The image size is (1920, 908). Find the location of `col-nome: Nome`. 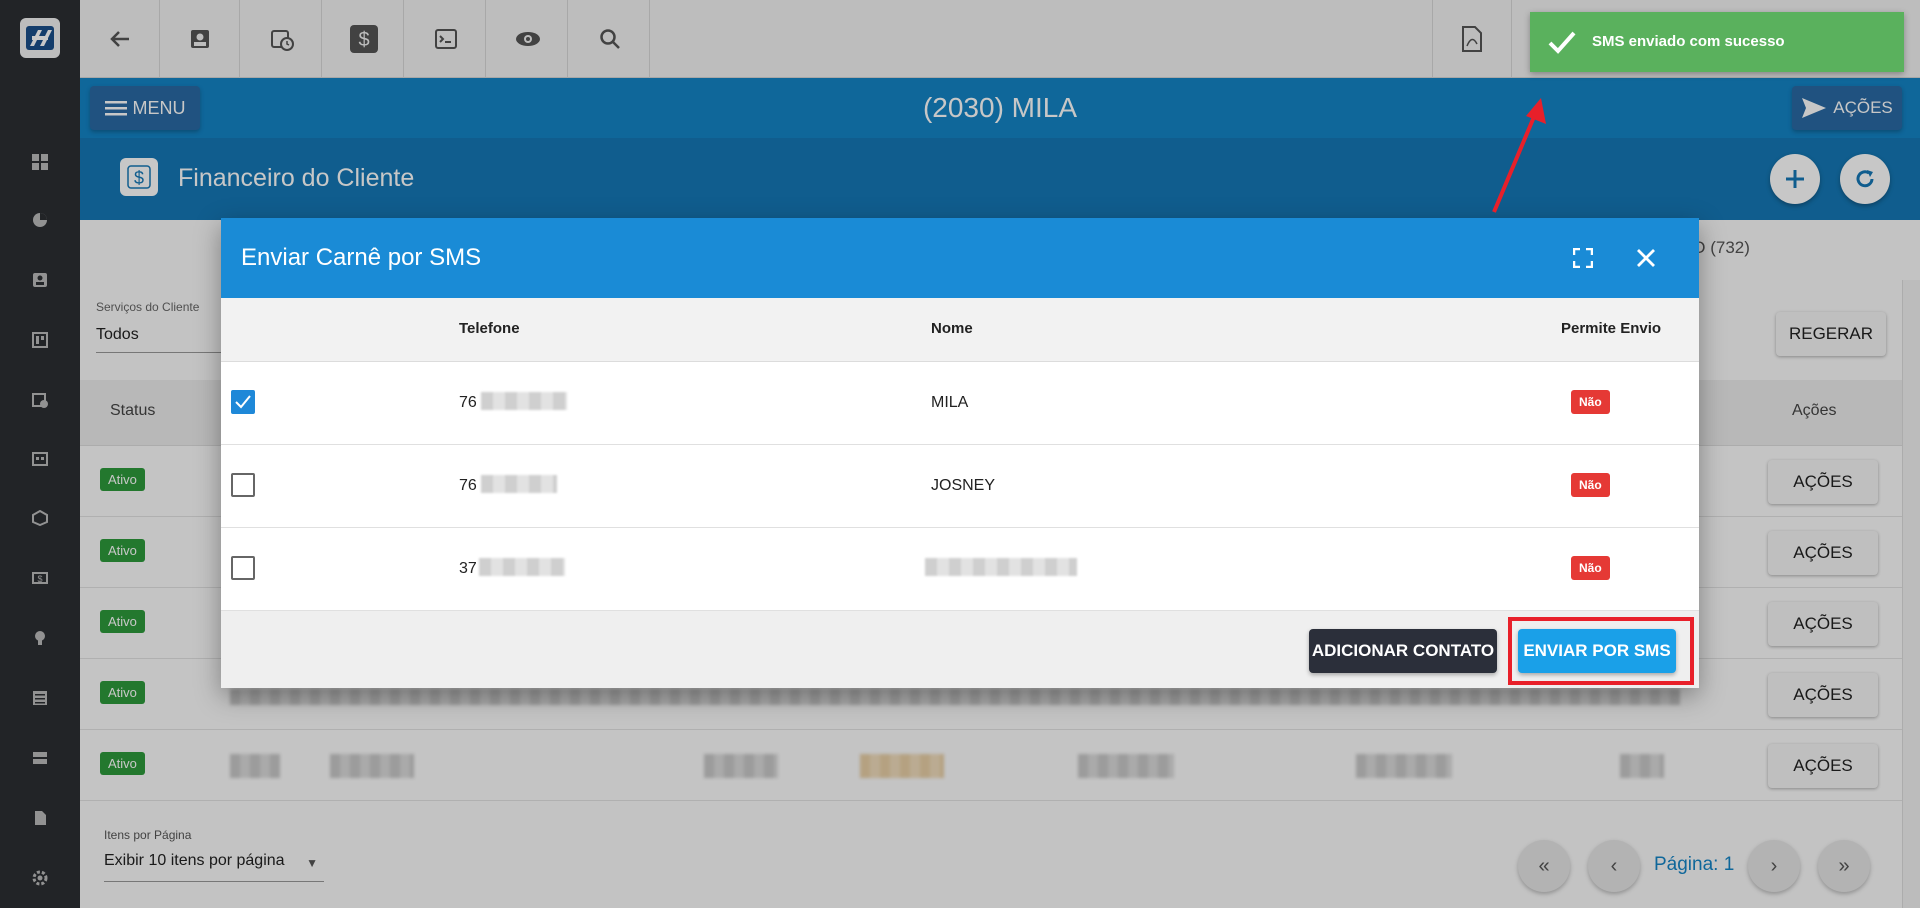

col-nome: Nome is located at coordinates (952, 328).